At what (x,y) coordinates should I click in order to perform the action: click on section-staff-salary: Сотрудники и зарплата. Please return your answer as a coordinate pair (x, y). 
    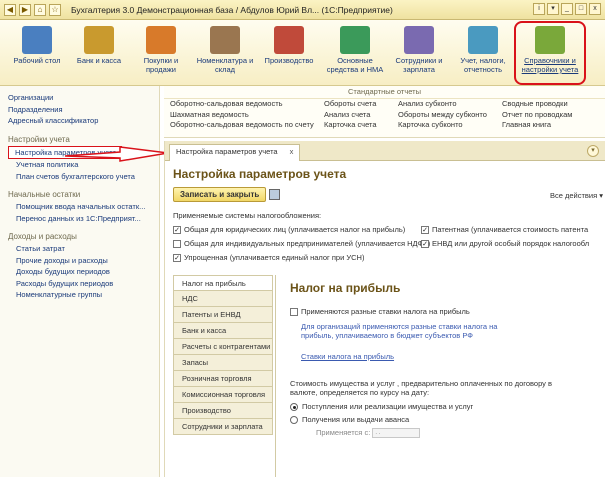
    Looking at the image, I should click on (419, 52).